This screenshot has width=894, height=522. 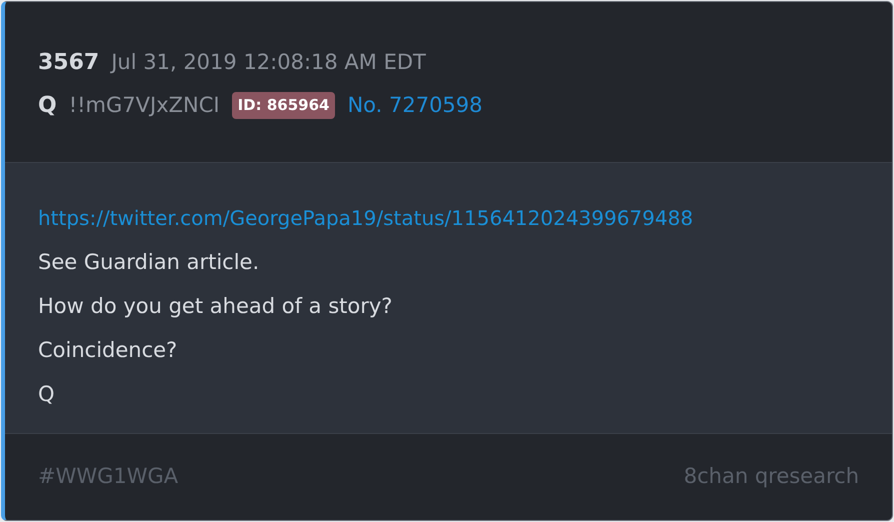 What do you see at coordinates (69, 63) in the screenshot?
I see `post-number: 3567` at bounding box center [69, 63].